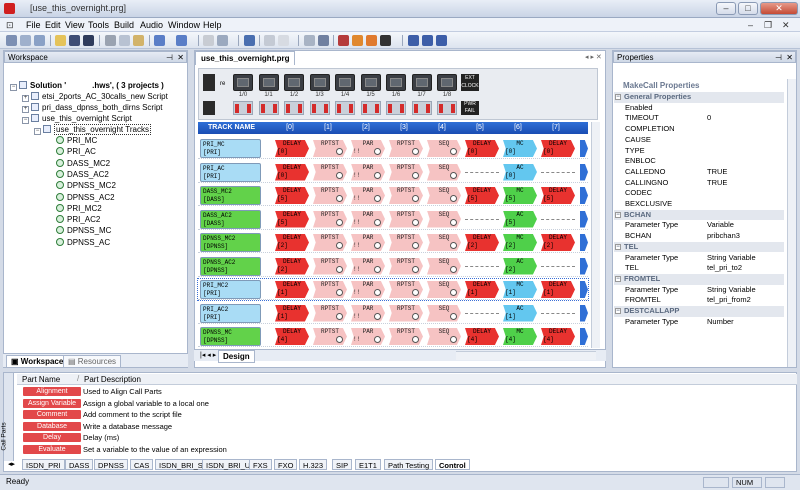 This screenshot has width=800, height=490. Describe the element at coordinates (138, 40) in the screenshot. I see `paste-icon` at that location.